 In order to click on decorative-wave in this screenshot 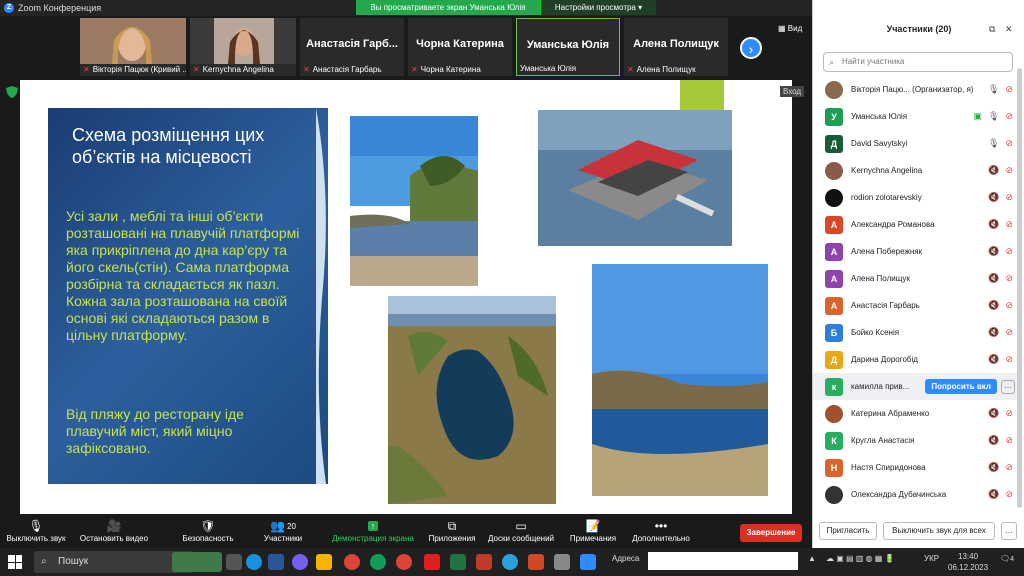, I will do `click(321, 296)`.